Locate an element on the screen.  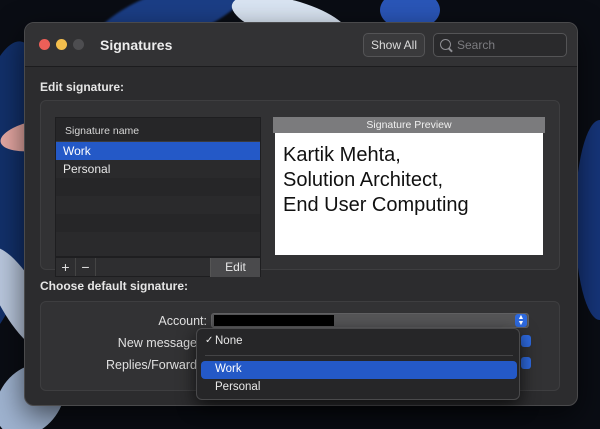
replies-popup-chevron-icon is located at coordinates (526, 363).